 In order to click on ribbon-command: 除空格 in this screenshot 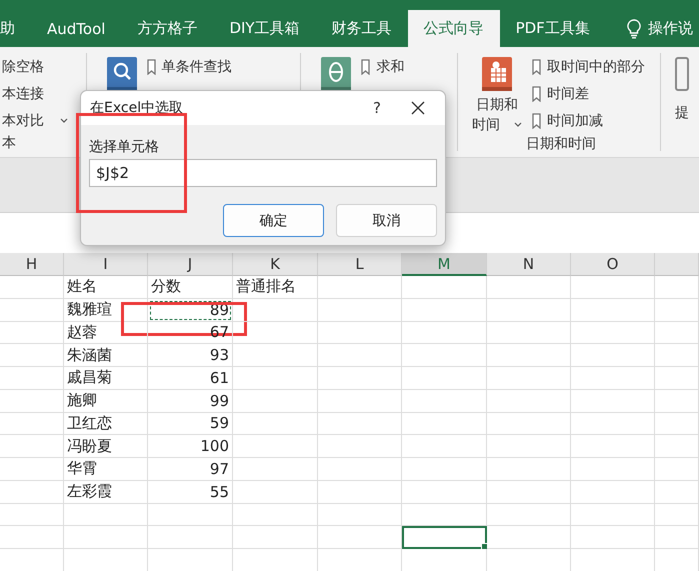, I will do `click(35, 66)`.